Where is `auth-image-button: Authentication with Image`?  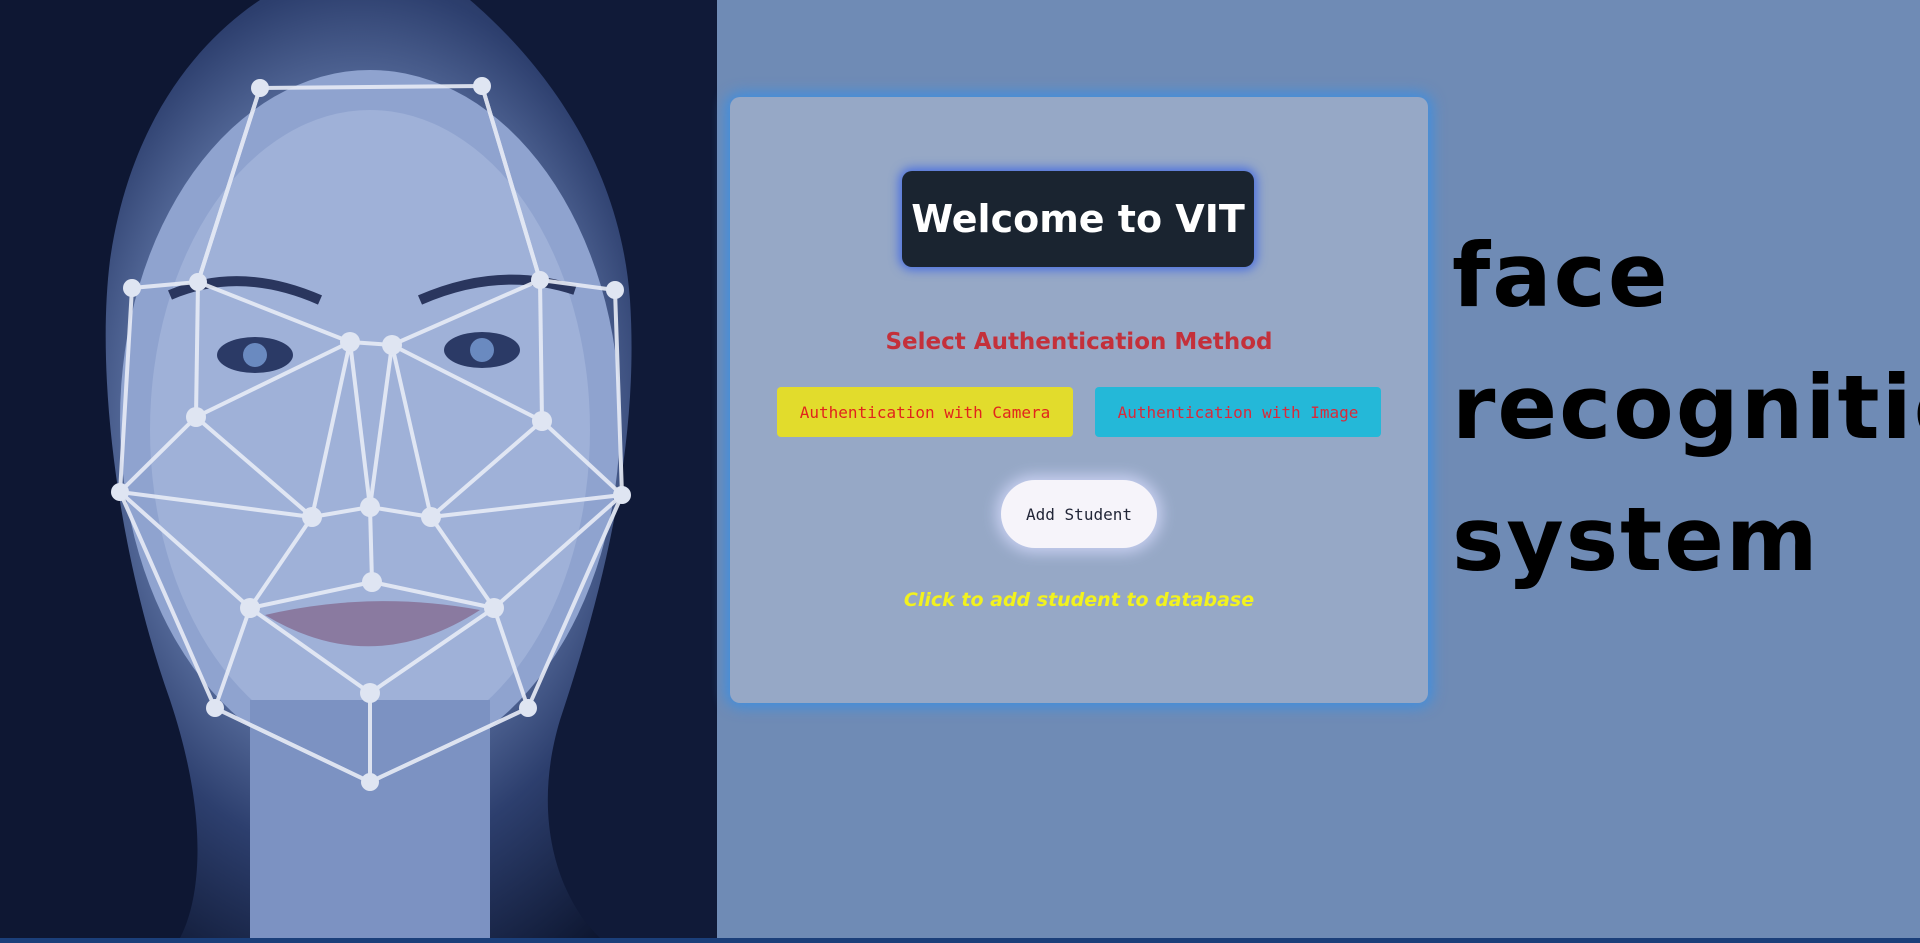 auth-image-button: Authentication with Image is located at coordinates (1238, 412).